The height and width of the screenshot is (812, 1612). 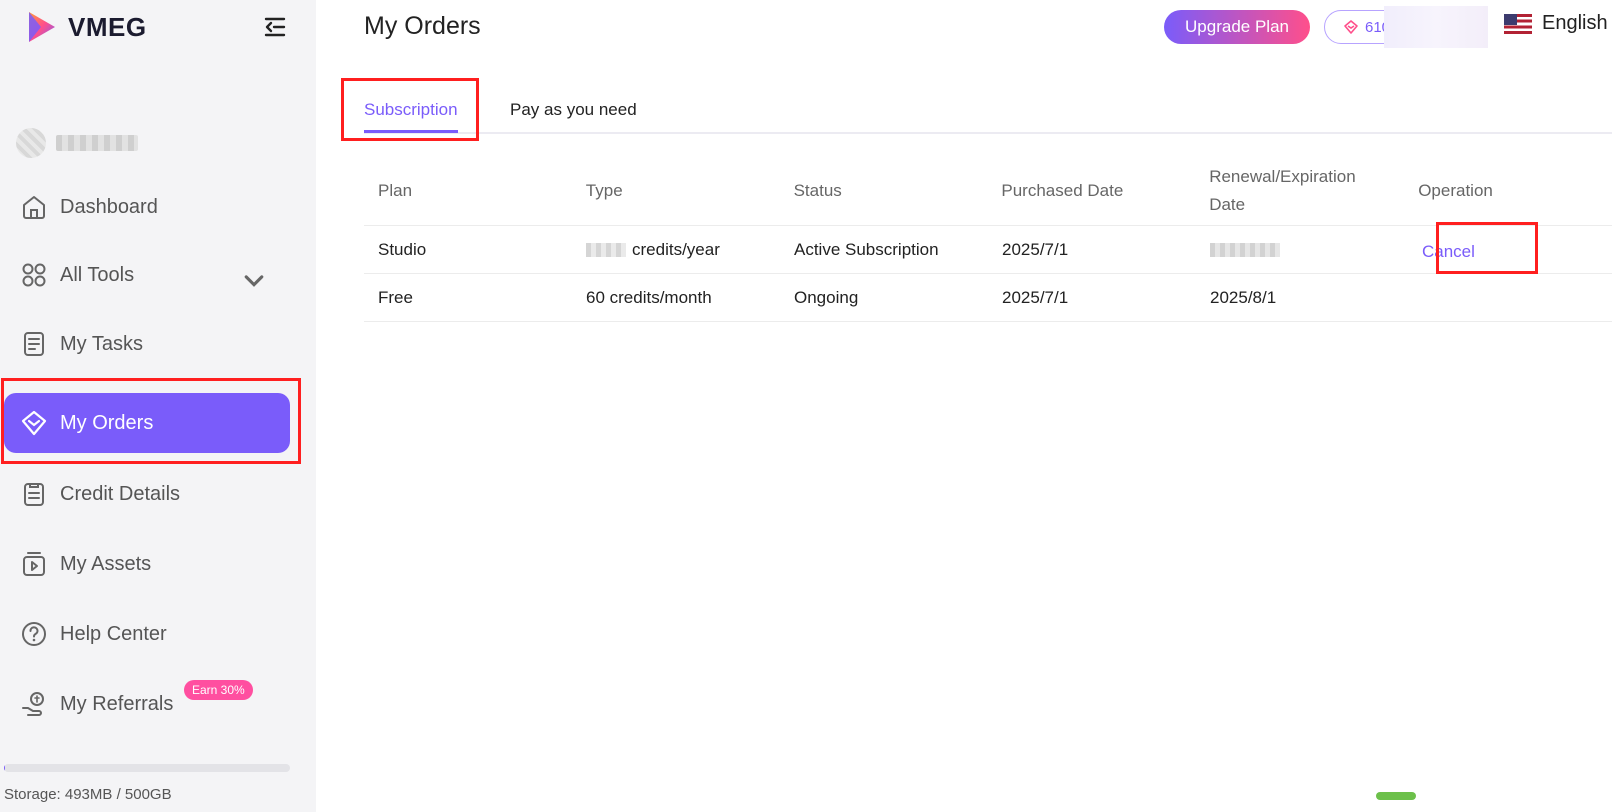 What do you see at coordinates (395, 297) in the screenshot?
I see `cell-plan: Free` at bounding box center [395, 297].